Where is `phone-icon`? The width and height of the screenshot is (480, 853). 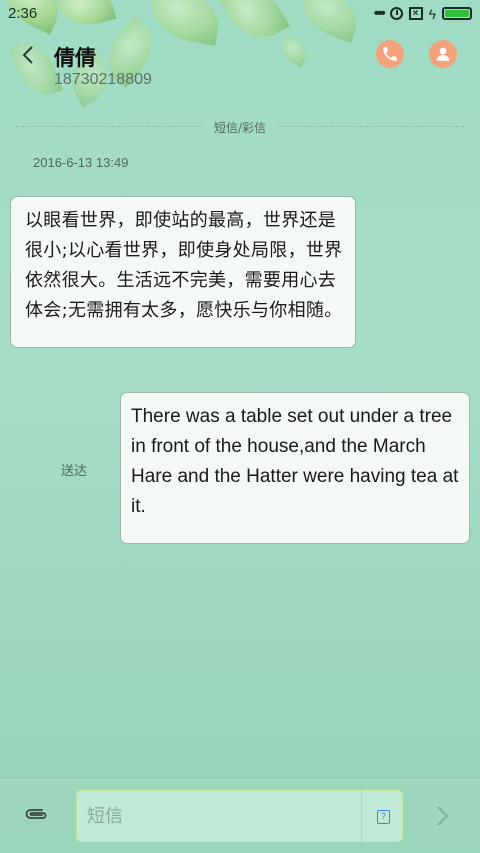 phone-icon is located at coordinates (390, 54).